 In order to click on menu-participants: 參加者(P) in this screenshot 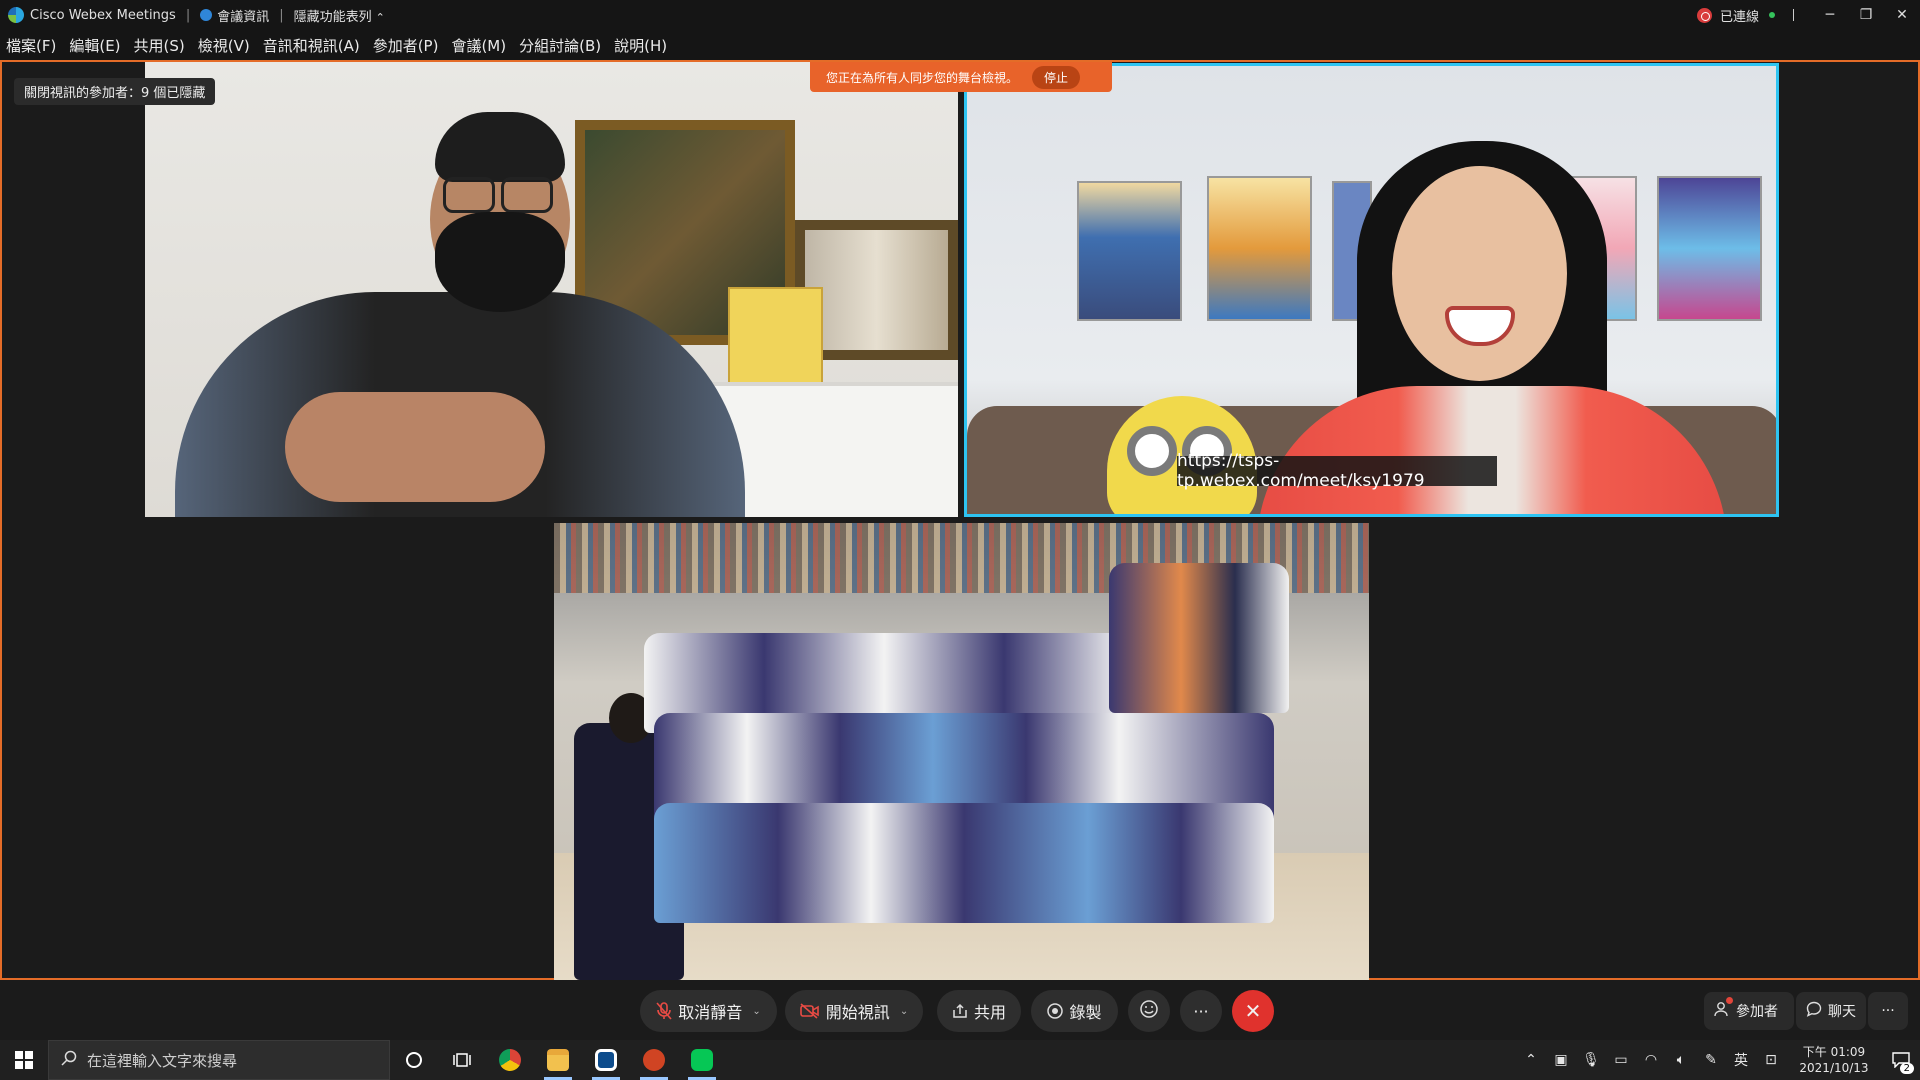, I will do `click(406, 45)`.